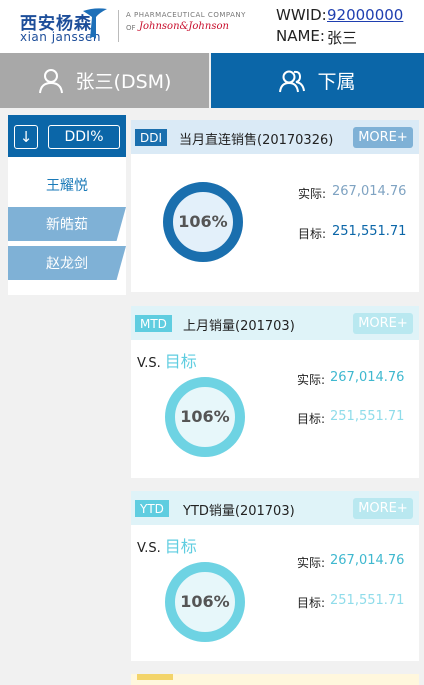 Image resolution: width=424 pixels, height=685 pixels. I want to click on subordinate-list-panel: ↓ DDI% 王耀悦 新皓茹 赵龙剑, so click(67, 205).